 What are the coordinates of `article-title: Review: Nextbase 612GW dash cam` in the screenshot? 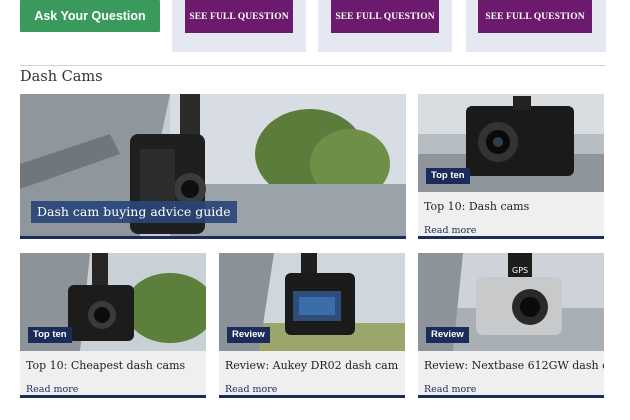 It's located at (514, 365).